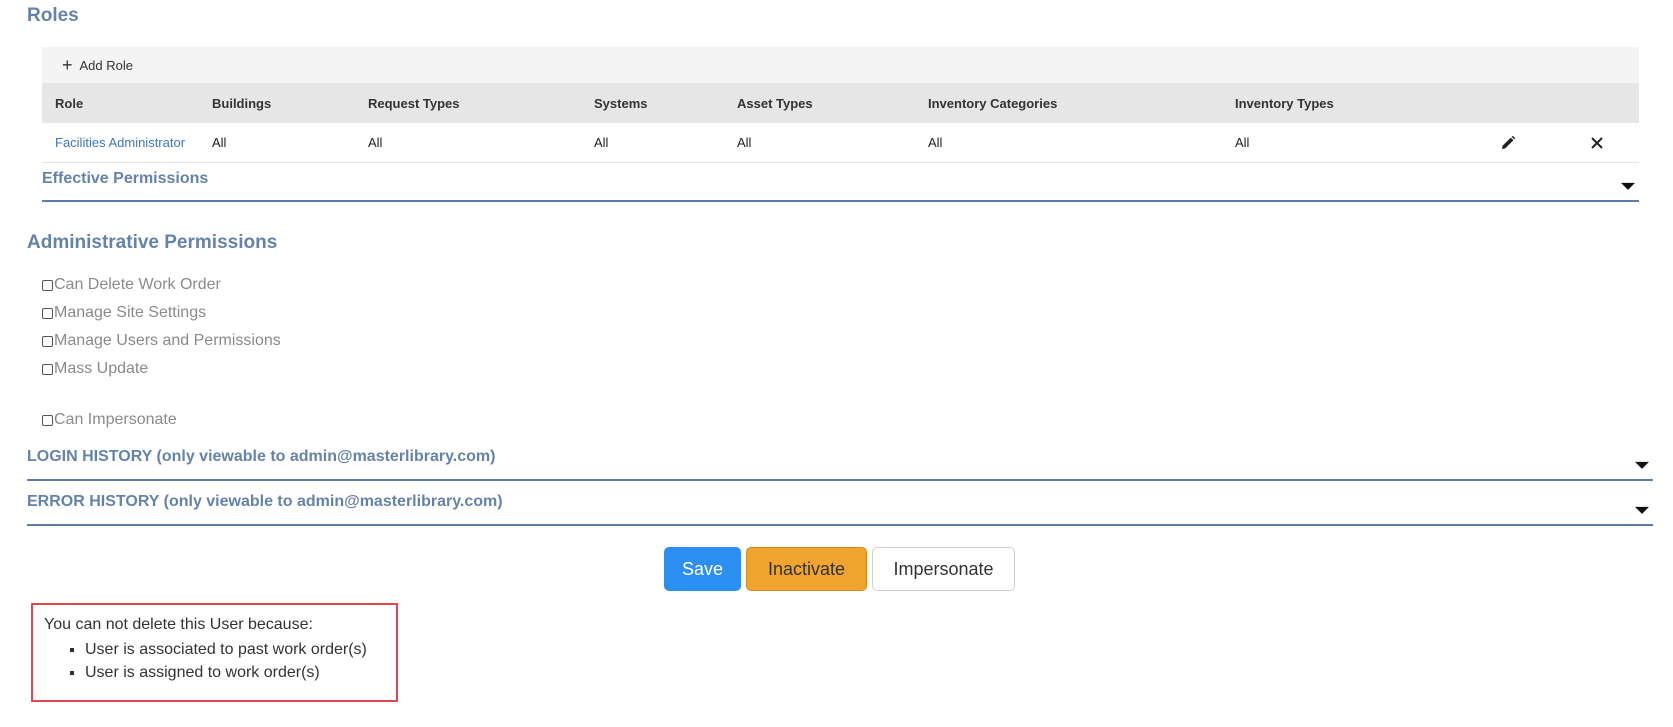 This screenshot has height=727, width=1673. I want to click on save-button: Save, so click(702, 569).